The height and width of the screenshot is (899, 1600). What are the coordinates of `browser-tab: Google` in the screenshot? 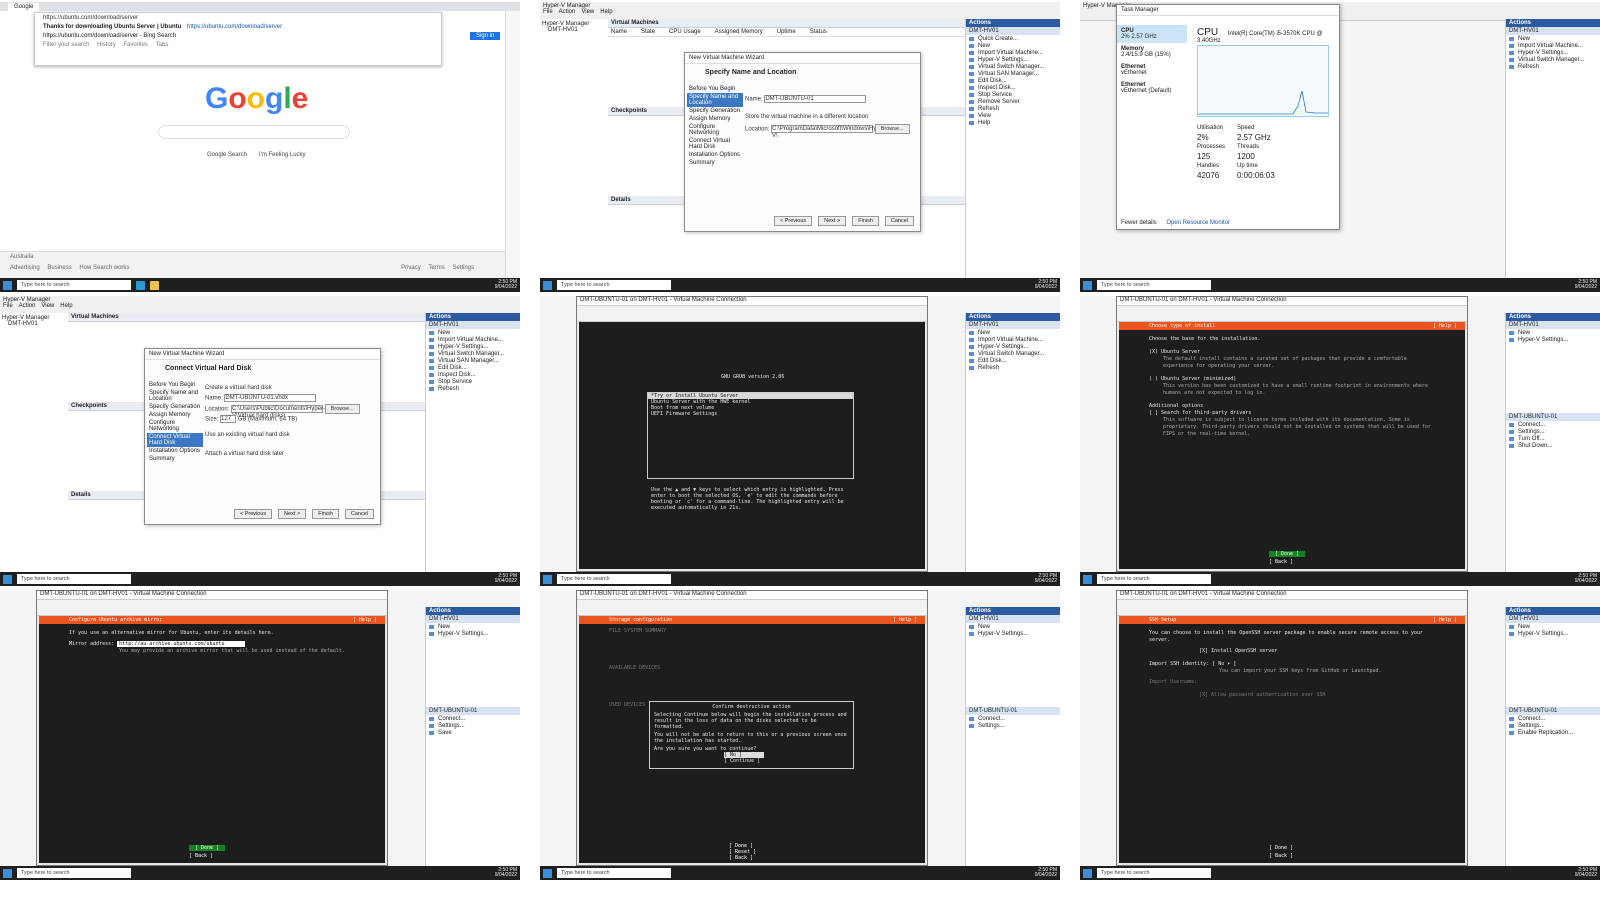 It's located at (24, 7).